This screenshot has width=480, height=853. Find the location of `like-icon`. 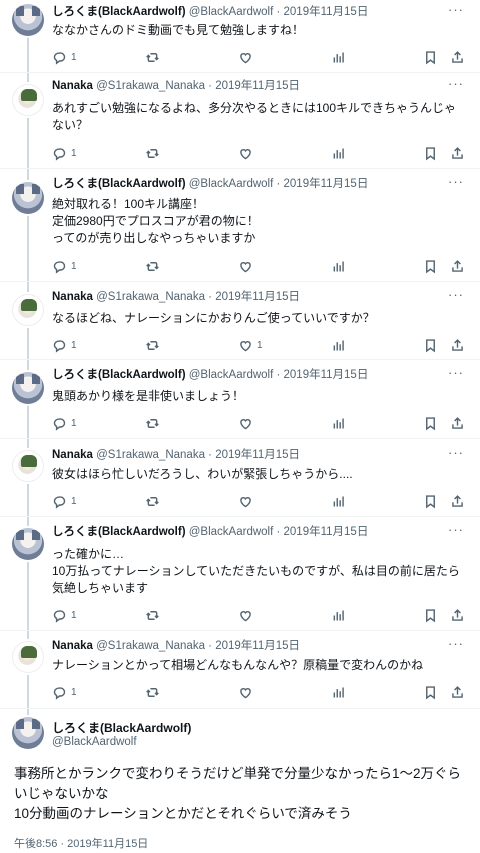

like-icon is located at coordinates (245, 501).